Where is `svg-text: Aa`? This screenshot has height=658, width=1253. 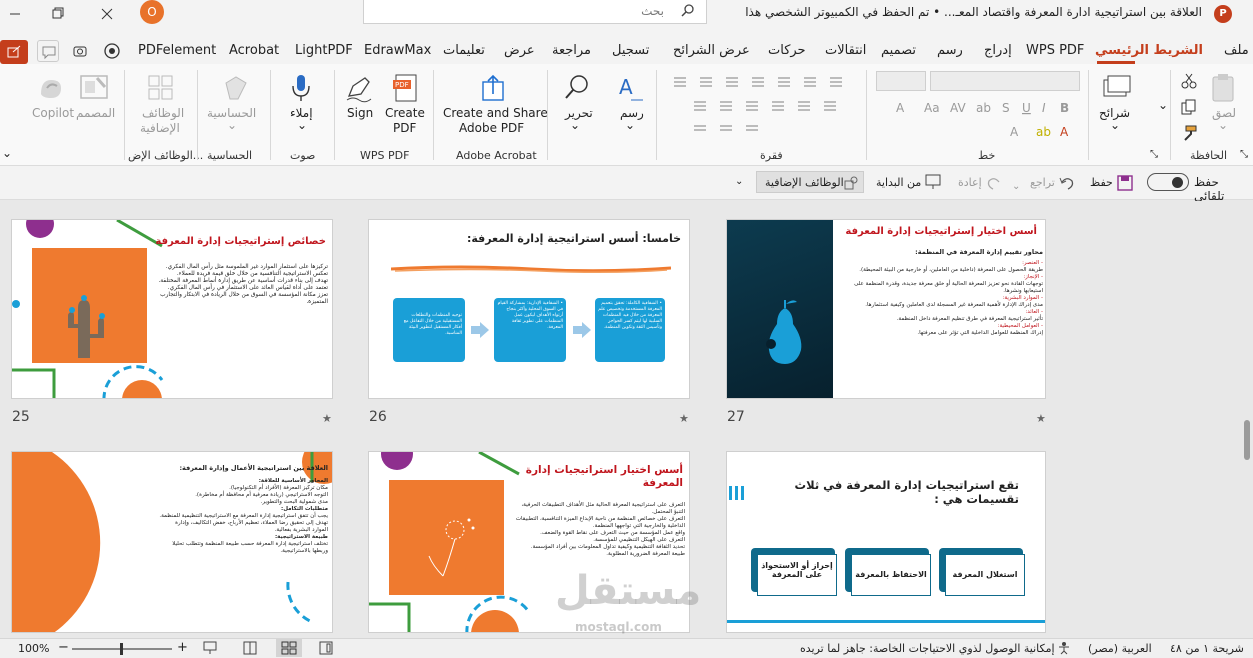 svg-text: Aa is located at coordinates (932, 108).